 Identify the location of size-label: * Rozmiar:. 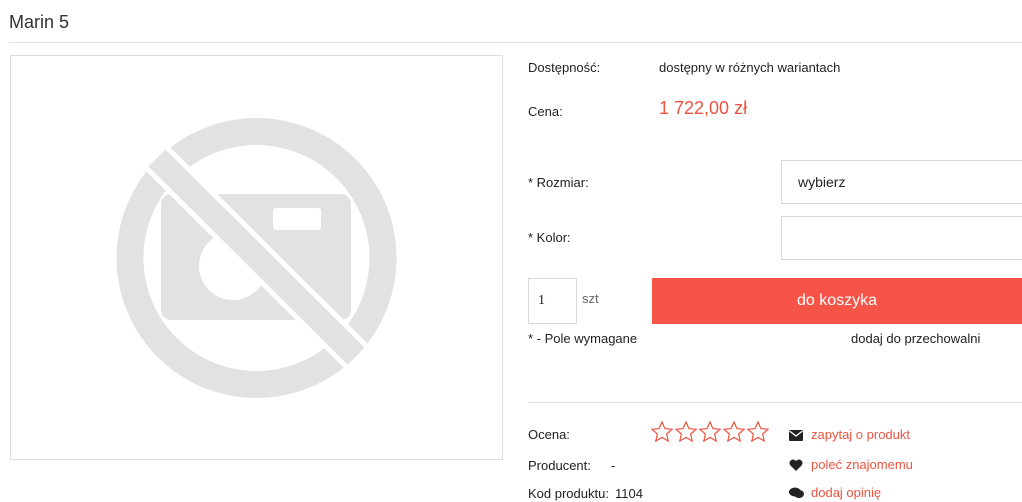
(558, 182).